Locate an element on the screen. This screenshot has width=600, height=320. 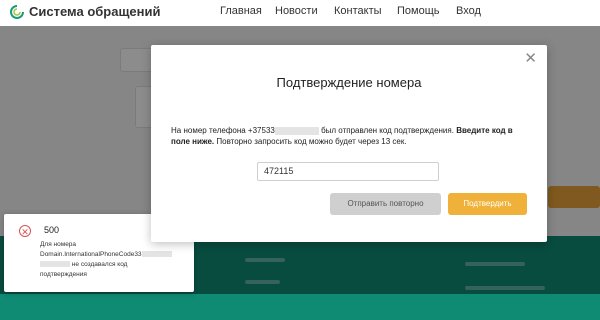
nav-home: Главная is located at coordinates (241, 11).